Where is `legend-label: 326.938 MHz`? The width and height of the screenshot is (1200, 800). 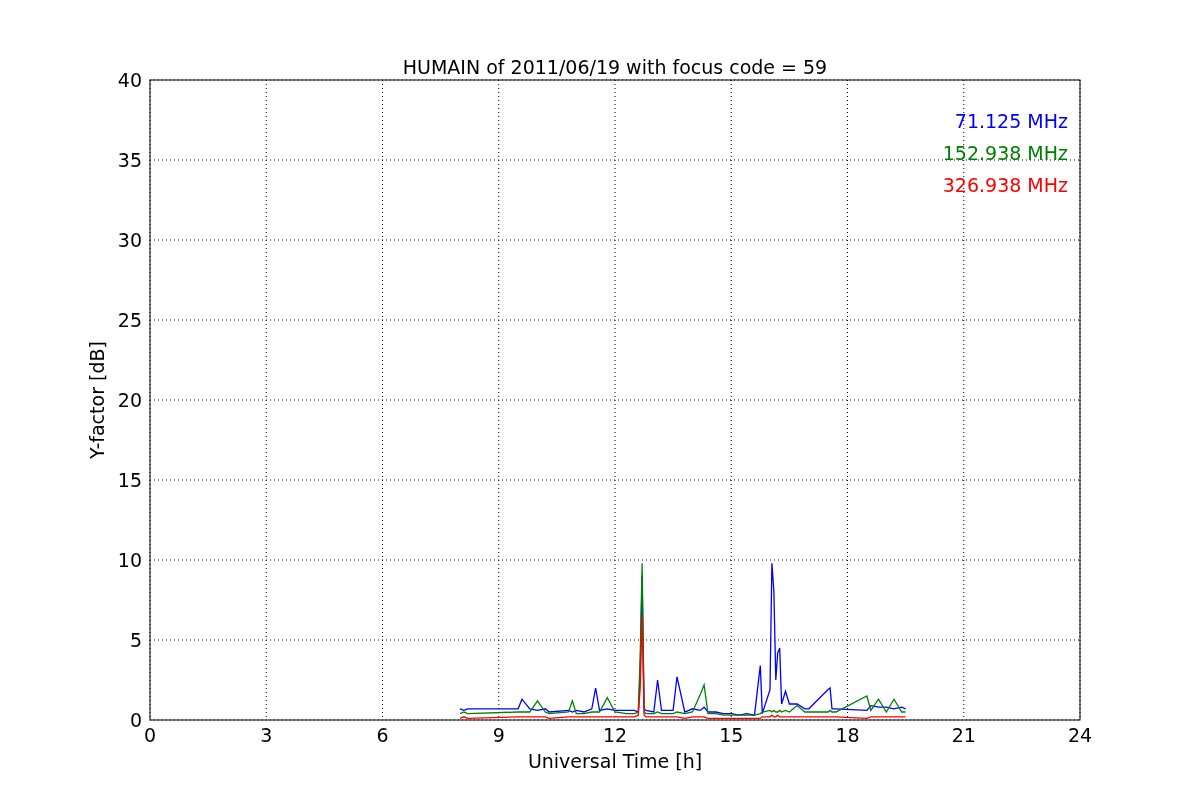 legend-label: 326.938 MHz is located at coordinates (1005, 185).